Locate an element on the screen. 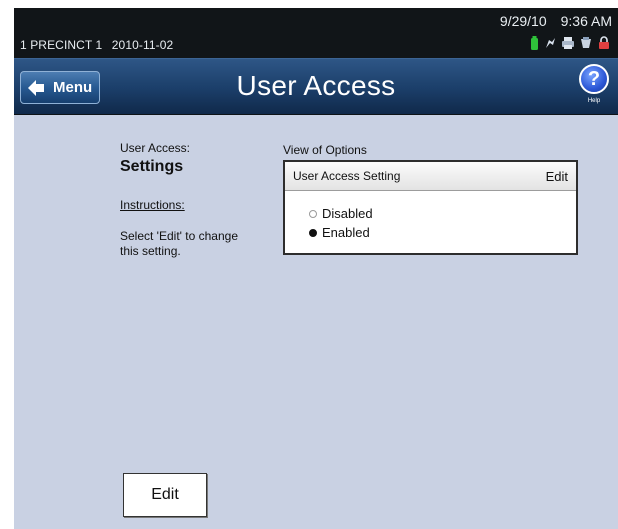 This screenshot has height=529, width=618. option-label: Enabled is located at coordinates (346, 232).